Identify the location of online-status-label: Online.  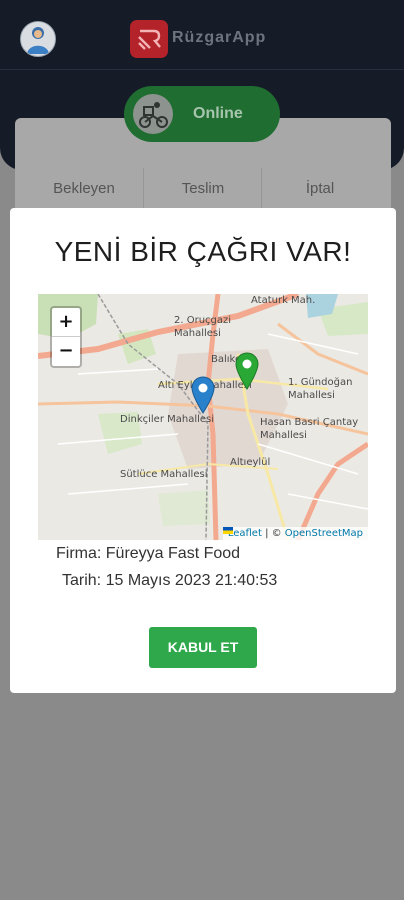
(218, 113).